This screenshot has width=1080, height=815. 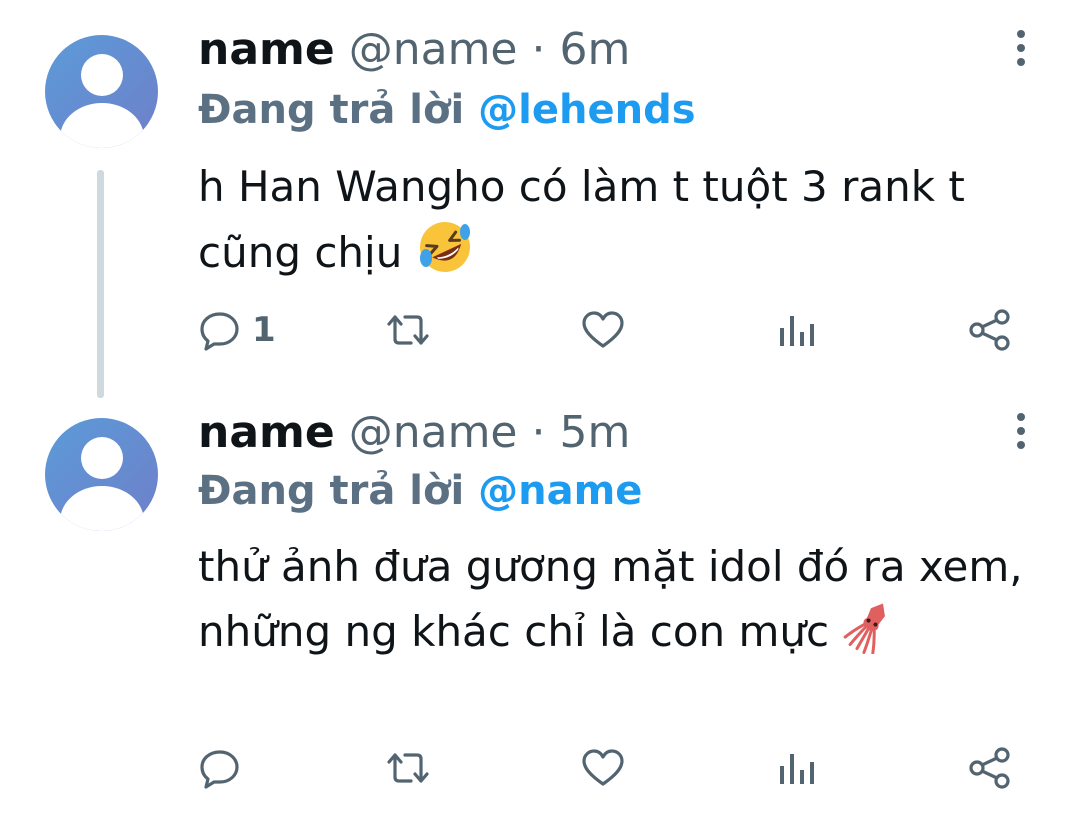 I want to click on action-bar: 1, so click(x=613, y=330).